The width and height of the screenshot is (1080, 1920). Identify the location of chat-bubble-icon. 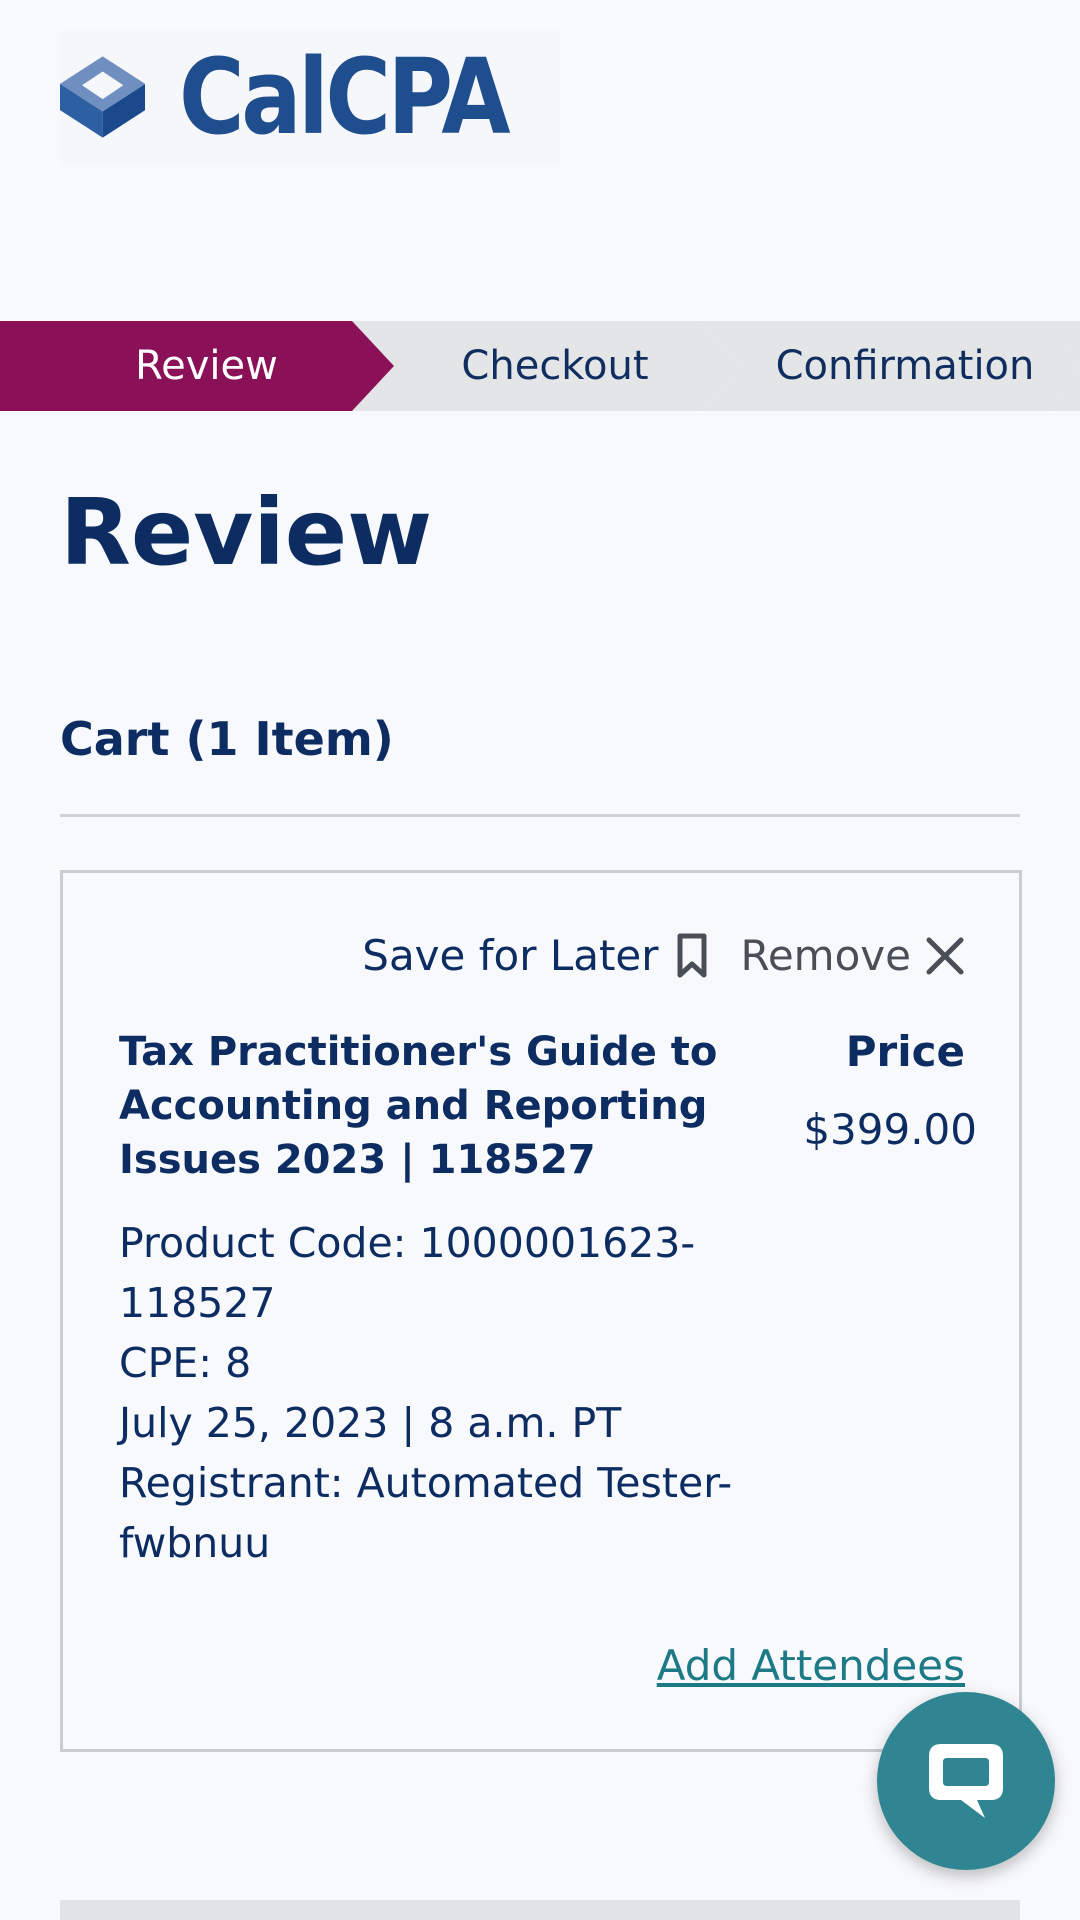
(966, 1781).